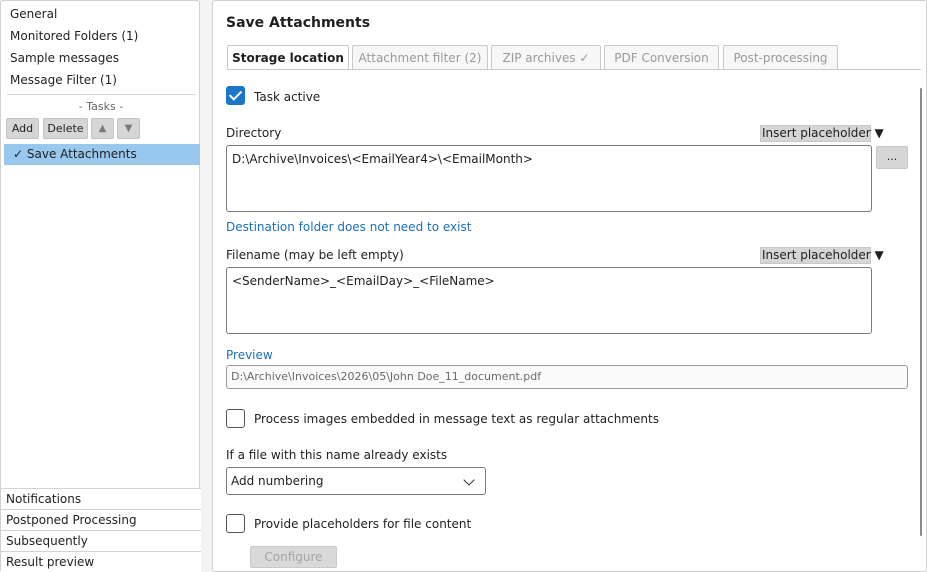 The height and width of the screenshot is (572, 927). Describe the element at coordinates (546, 57) in the screenshot. I see `tab-zip-archives: ZIP archives ✓` at that location.